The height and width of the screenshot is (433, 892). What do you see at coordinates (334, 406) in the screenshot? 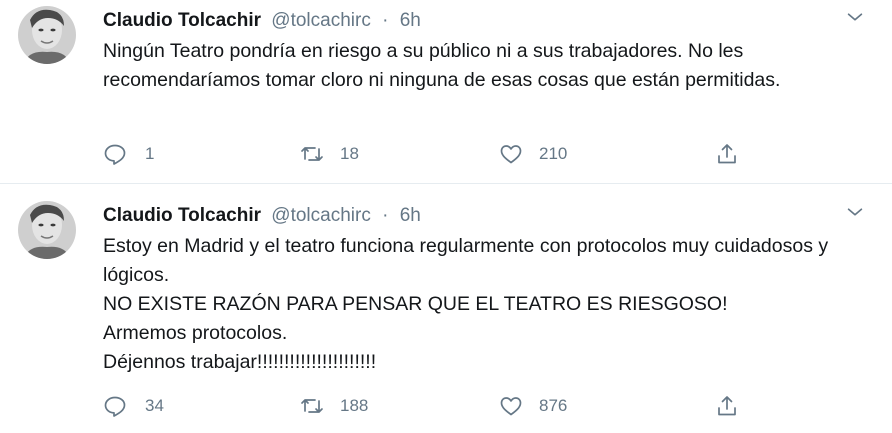
I see `retweet-button: 188` at bounding box center [334, 406].